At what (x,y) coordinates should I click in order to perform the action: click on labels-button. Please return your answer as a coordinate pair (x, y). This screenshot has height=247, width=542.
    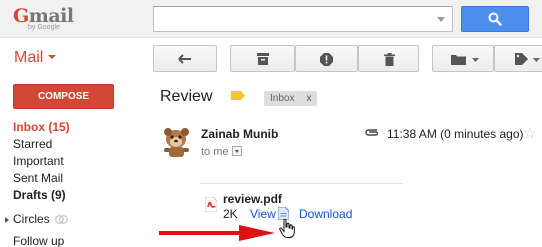
    Looking at the image, I should click on (518, 58).